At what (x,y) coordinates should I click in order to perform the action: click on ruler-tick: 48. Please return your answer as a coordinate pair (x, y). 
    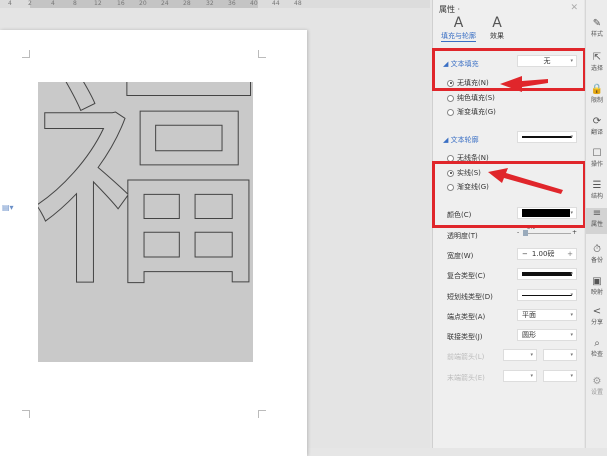
    Looking at the image, I should click on (298, 3).